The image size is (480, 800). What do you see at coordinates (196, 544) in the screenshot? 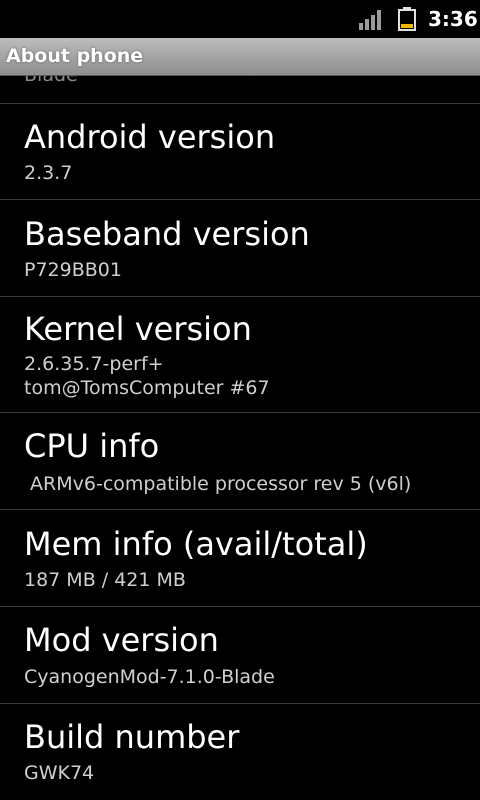
I see `item-title: Mem info (avail/total)` at bounding box center [196, 544].